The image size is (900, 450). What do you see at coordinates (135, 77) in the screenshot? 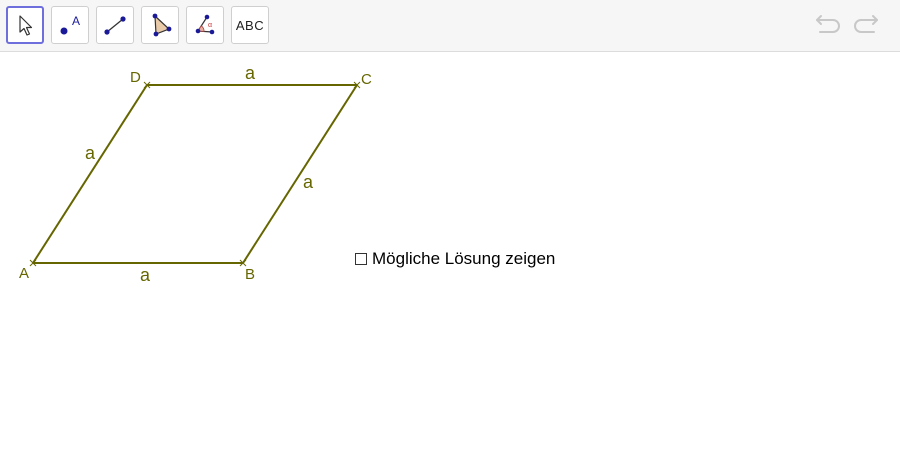
I see `point-d-label: D` at bounding box center [135, 77].